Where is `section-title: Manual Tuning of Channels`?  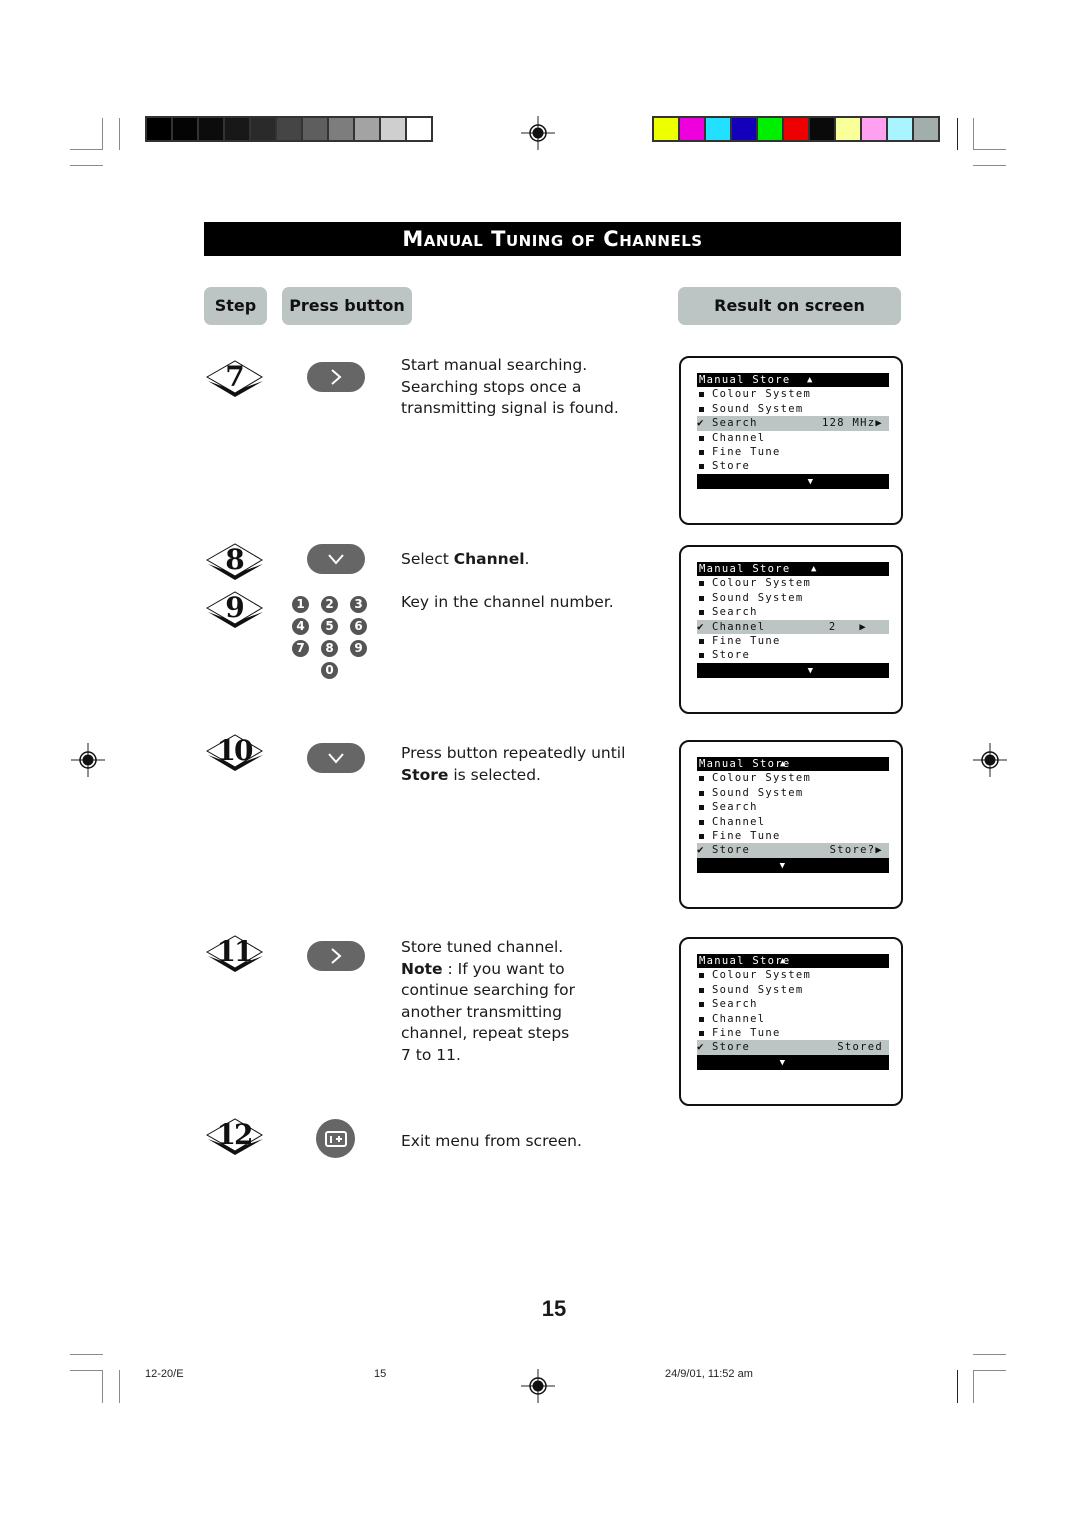
section-title: Manual Tuning of Channels is located at coordinates (552, 239).